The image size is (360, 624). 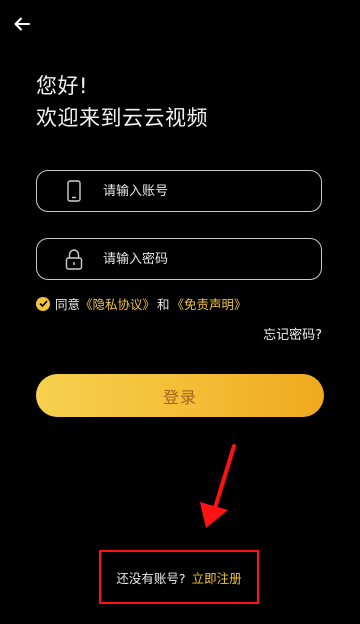 What do you see at coordinates (203, 259) in the screenshot?
I see `password-input` at bounding box center [203, 259].